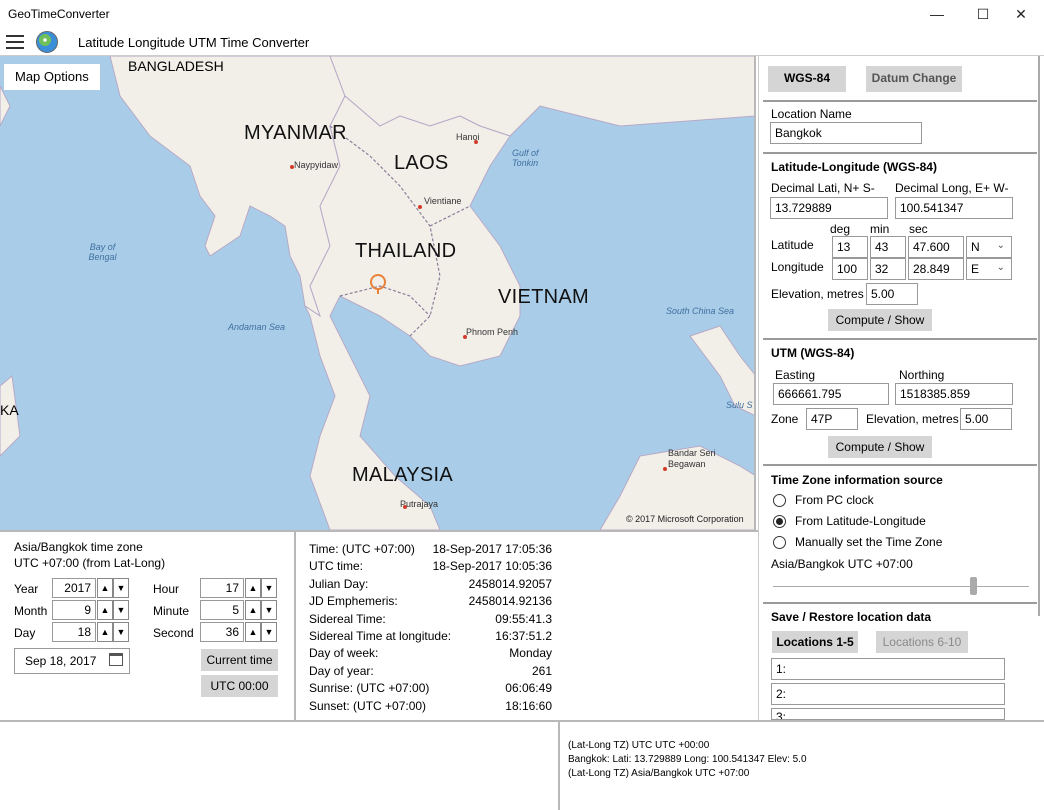  What do you see at coordinates (850, 269) in the screenshot?
I see `long-deg-input: 100` at bounding box center [850, 269].